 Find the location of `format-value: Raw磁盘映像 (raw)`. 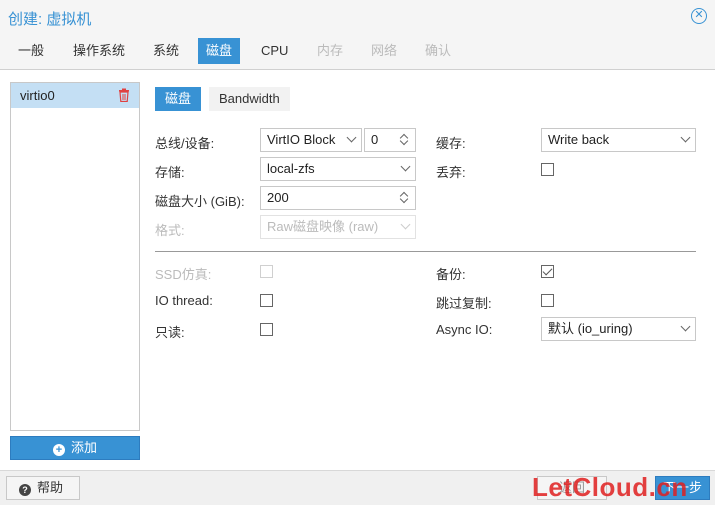

format-value: Raw磁盘映像 (raw) is located at coordinates (323, 226).